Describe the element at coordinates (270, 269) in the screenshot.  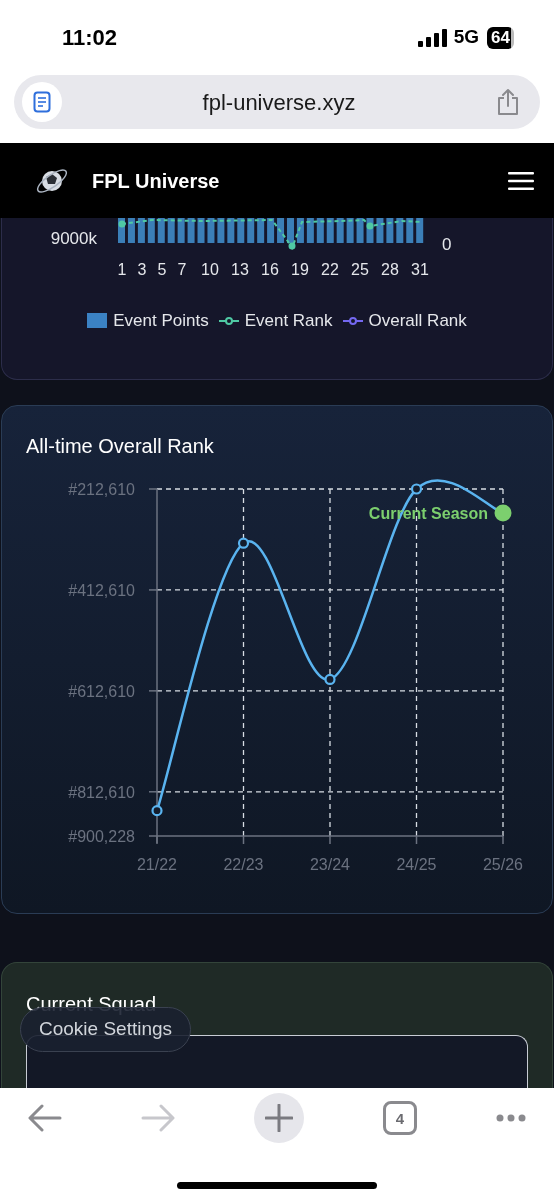
I see `axis-label: 16` at that location.